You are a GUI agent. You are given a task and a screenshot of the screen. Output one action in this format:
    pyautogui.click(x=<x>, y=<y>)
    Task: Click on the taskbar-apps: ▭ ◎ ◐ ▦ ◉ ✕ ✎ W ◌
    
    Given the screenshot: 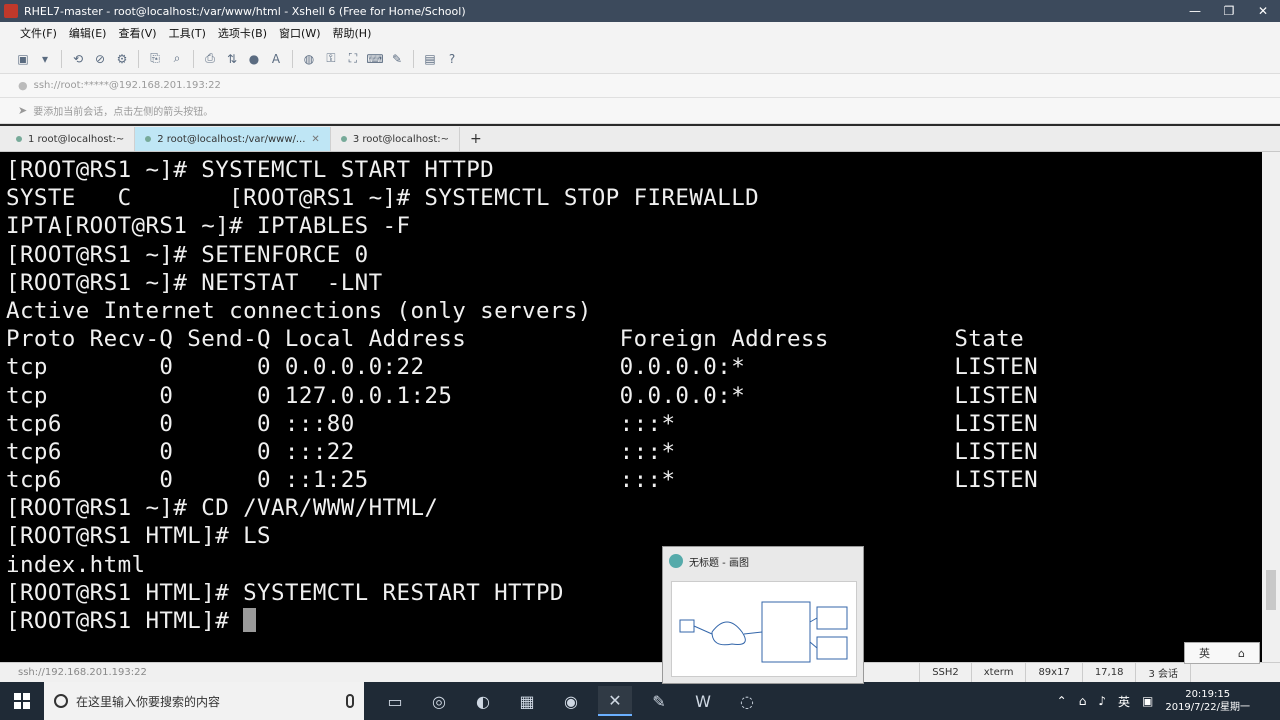 What is the action you would take?
    pyautogui.click(x=564, y=701)
    